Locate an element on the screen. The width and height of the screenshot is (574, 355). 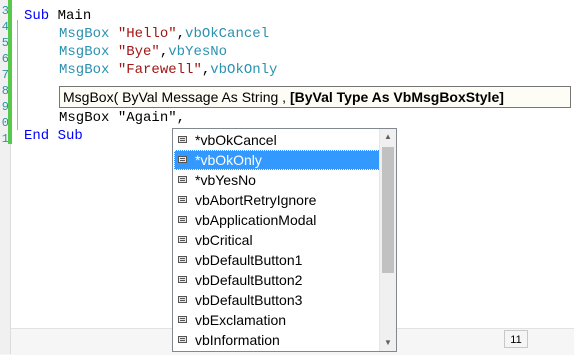
completion-item: vbDefaultButton2 is located at coordinates (277, 280).